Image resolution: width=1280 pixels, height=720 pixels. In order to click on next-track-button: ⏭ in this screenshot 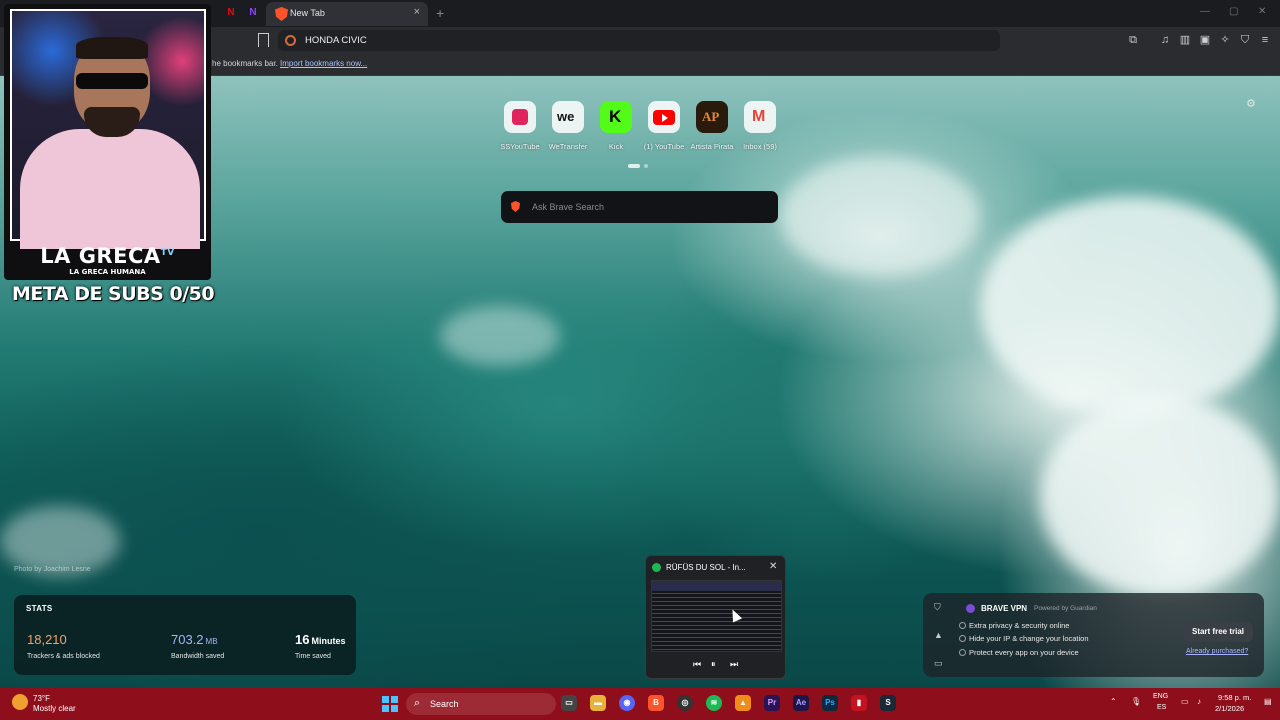, I will do `click(734, 664)`.